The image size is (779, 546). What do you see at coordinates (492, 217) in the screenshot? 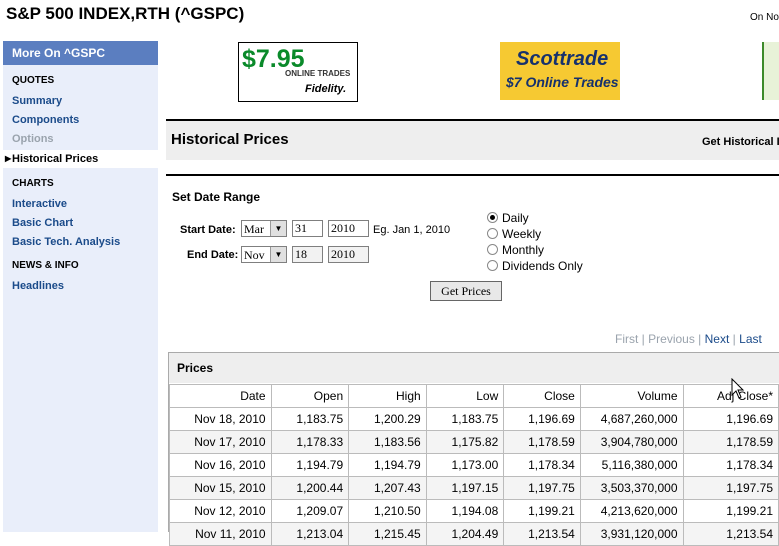
I see `radio-selected-icon` at bounding box center [492, 217].